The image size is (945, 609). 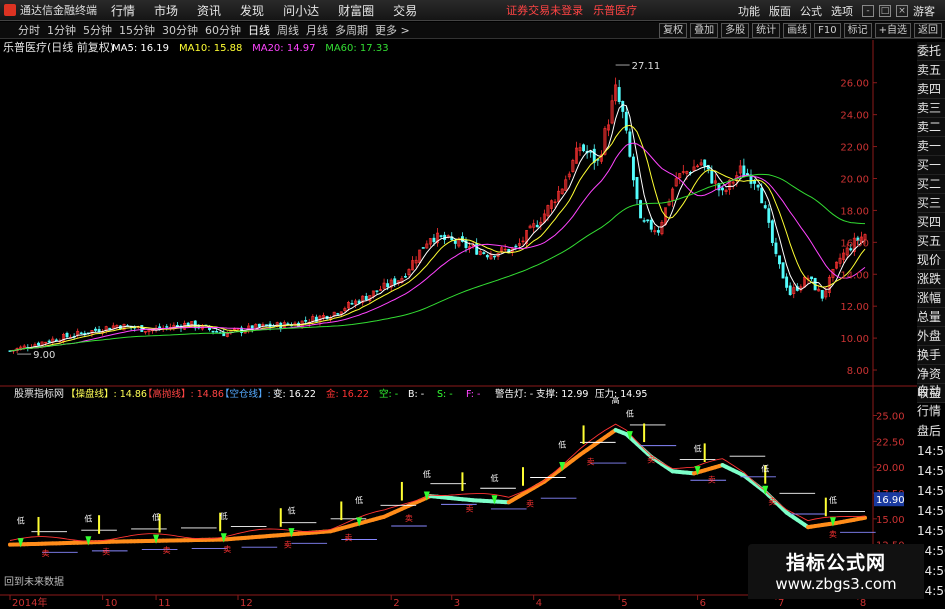 What do you see at coordinates (166, 10) in the screenshot?
I see `menu-item: 市场` at bounding box center [166, 10].